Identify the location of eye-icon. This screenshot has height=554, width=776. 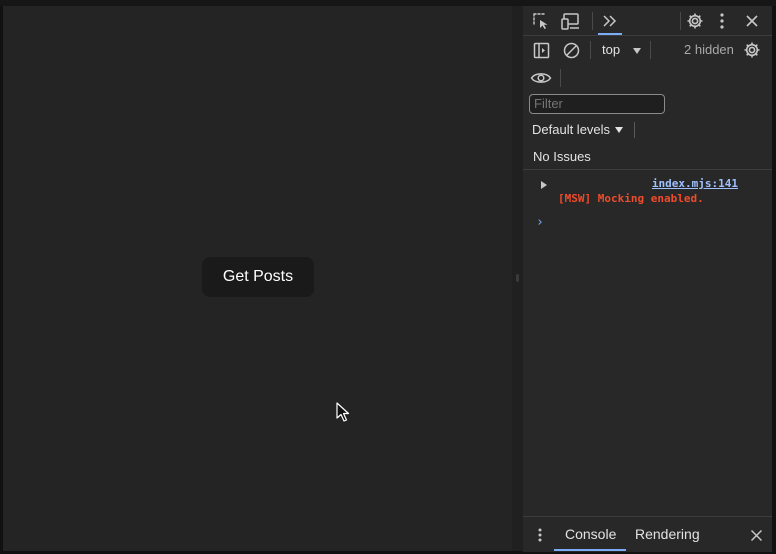
(541, 78).